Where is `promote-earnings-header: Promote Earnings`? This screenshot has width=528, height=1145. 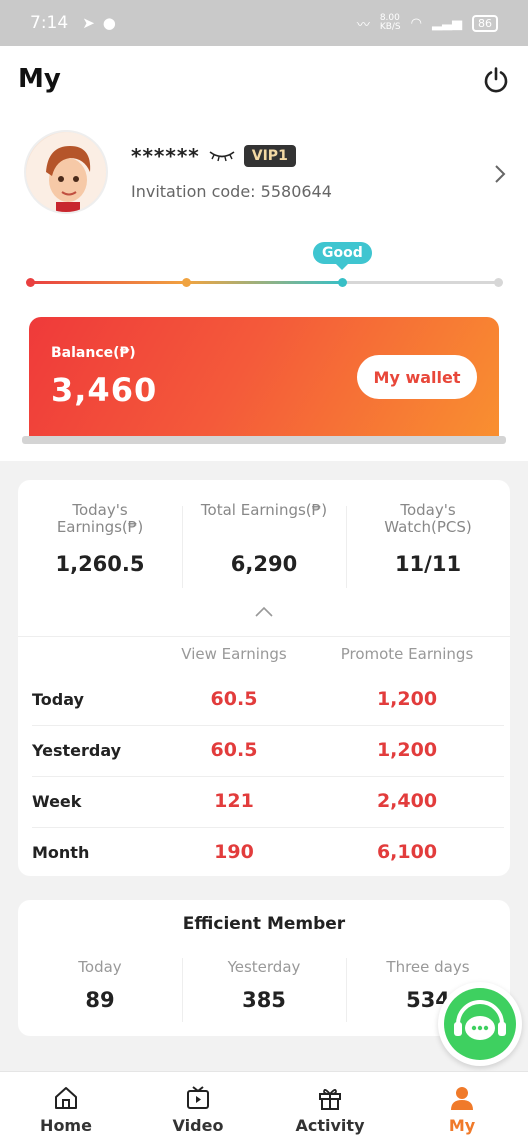
promote-earnings-header: Promote Earnings is located at coordinates (407, 654).